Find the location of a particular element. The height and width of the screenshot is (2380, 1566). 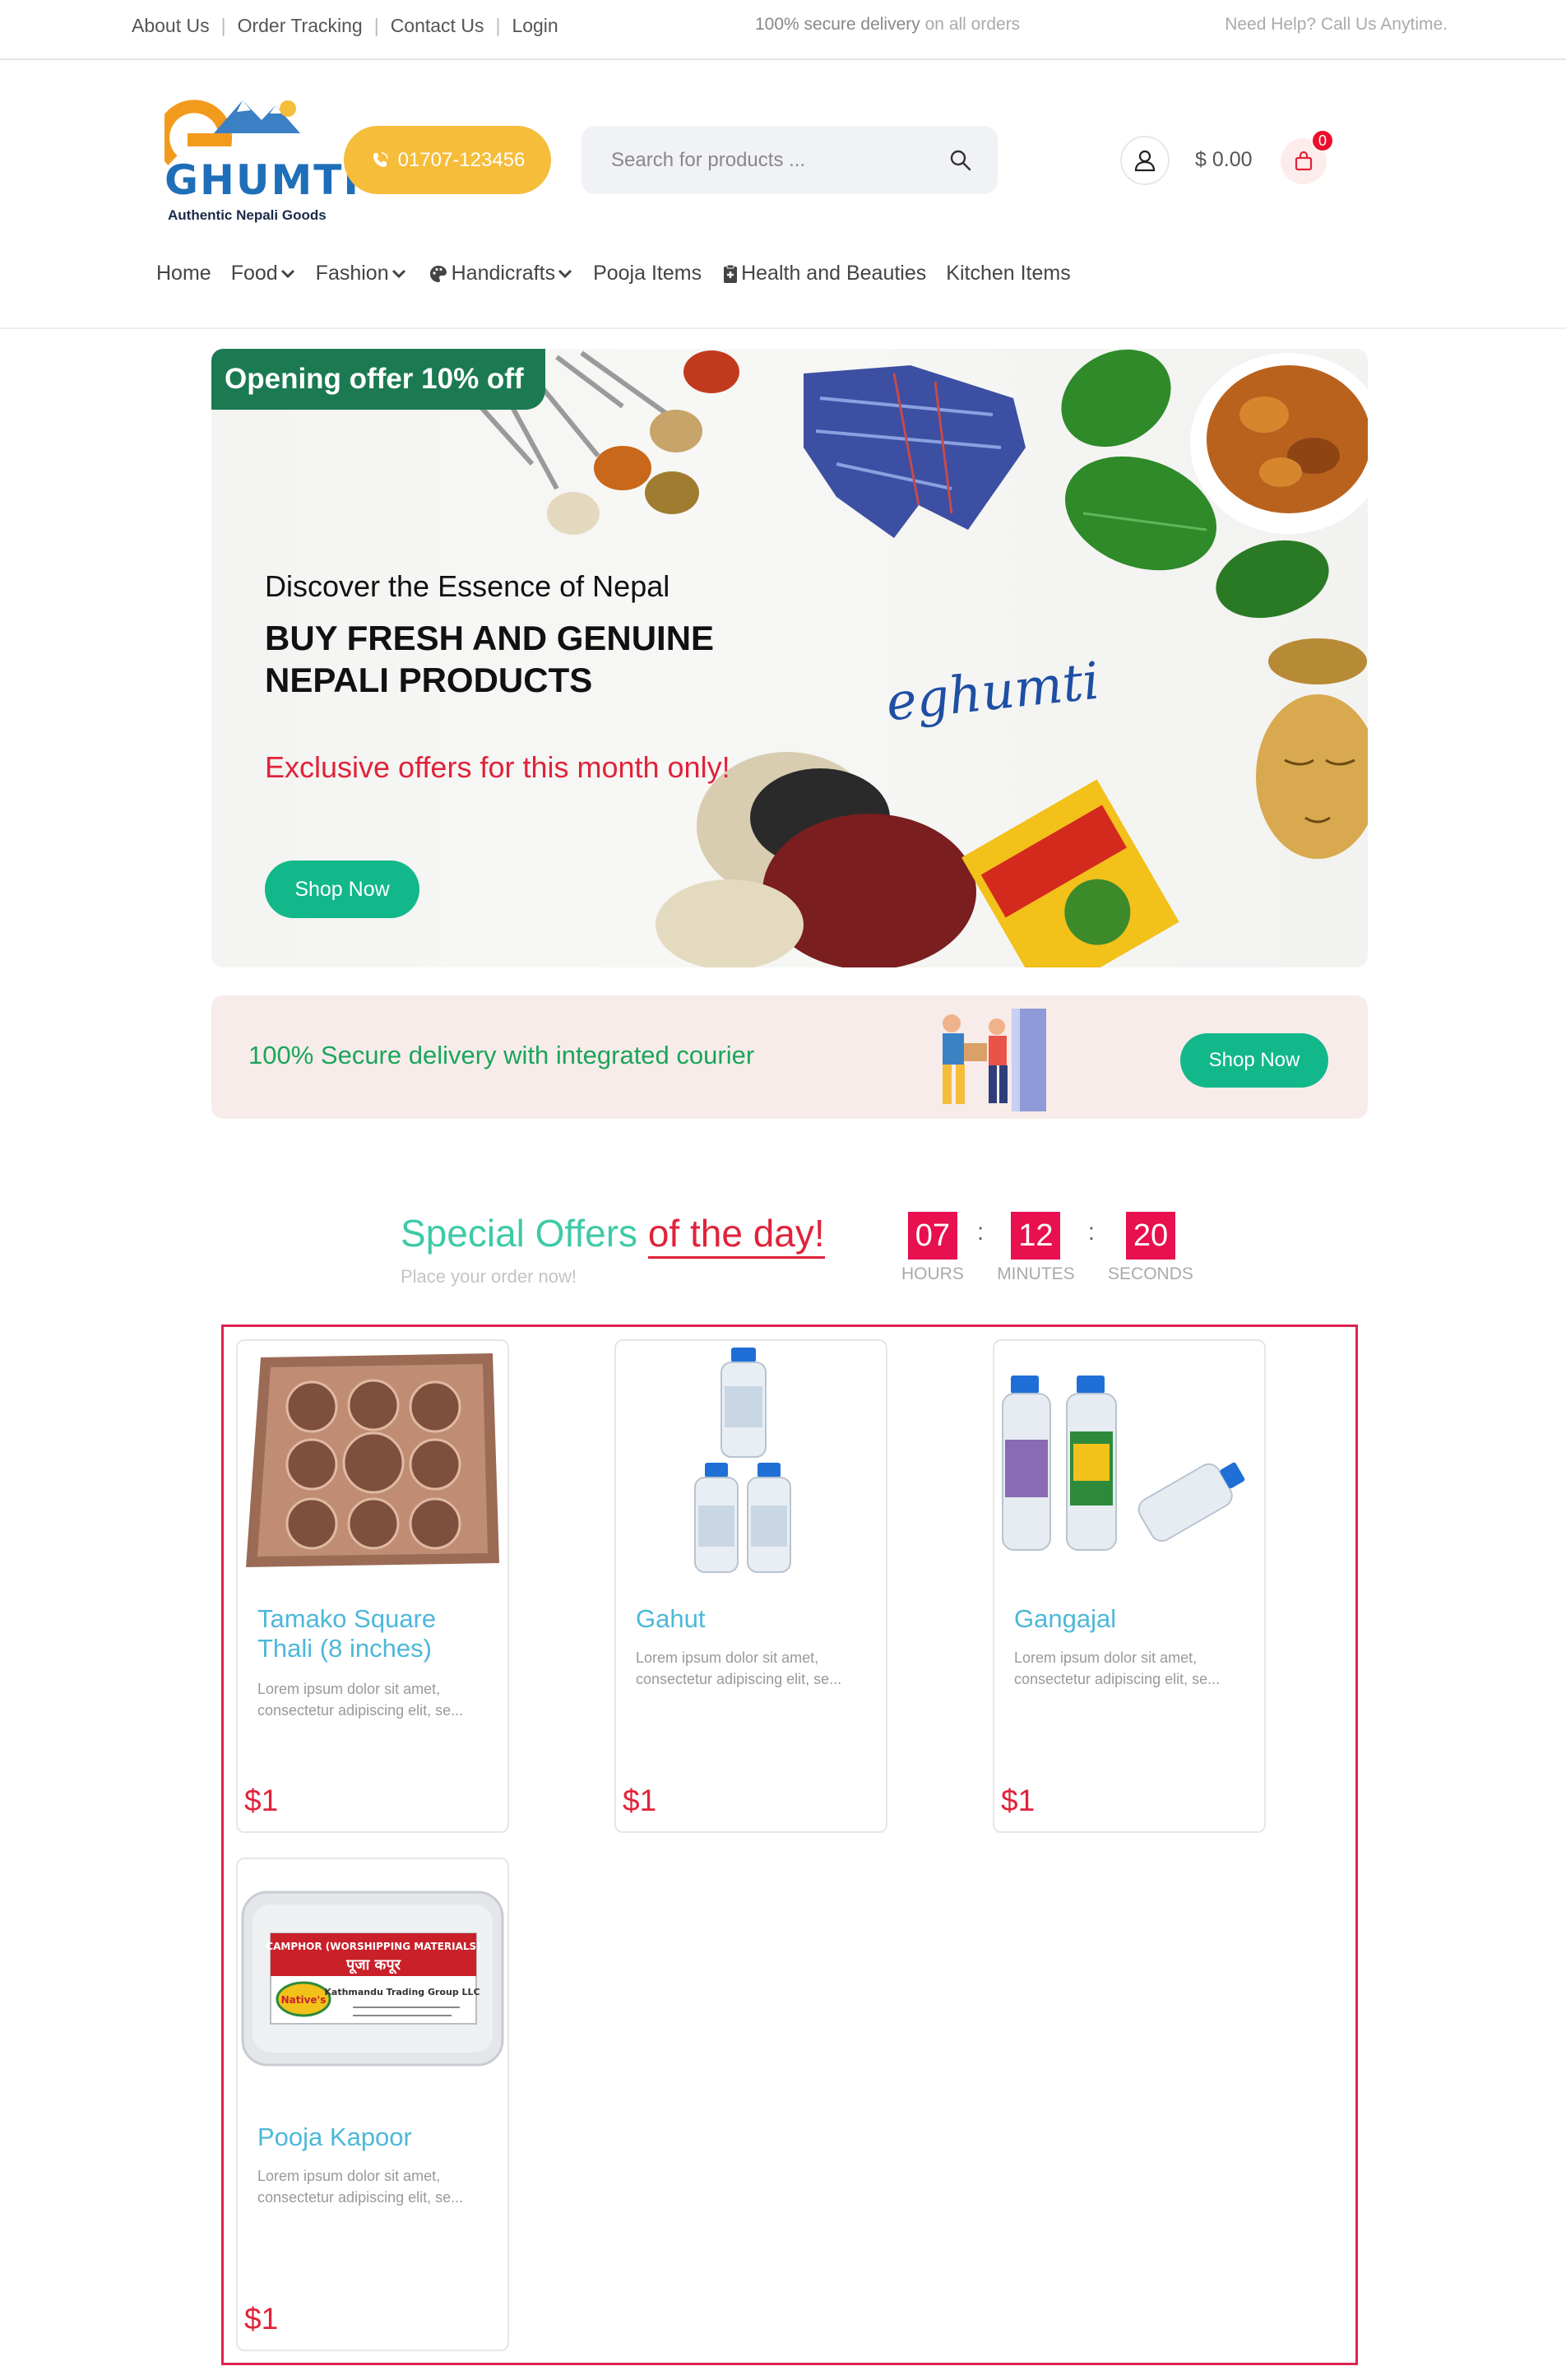

header-divider is located at coordinates (783, 328).